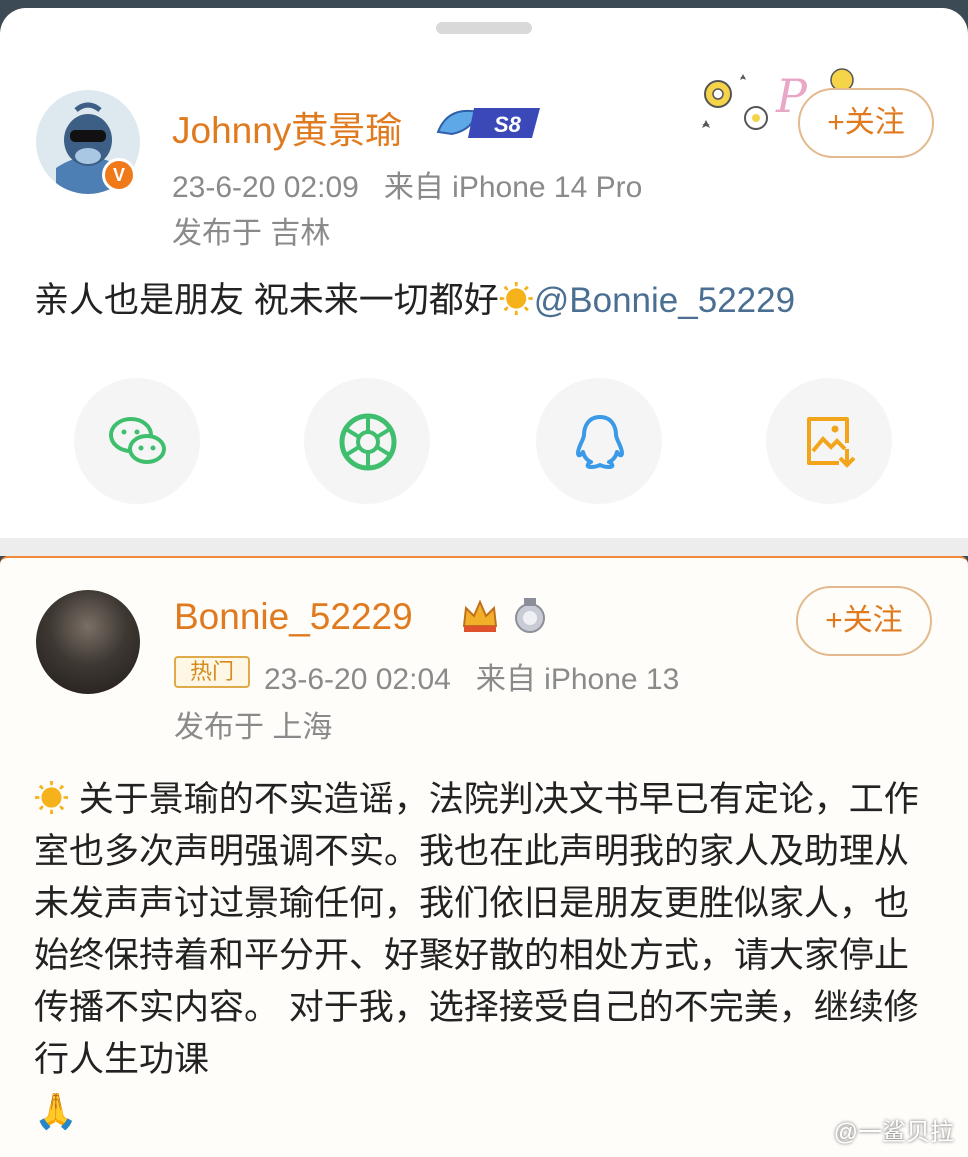 The height and width of the screenshot is (1157, 968). Describe the element at coordinates (484, 28) in the screenshot. I see `drag-handle` at that location.